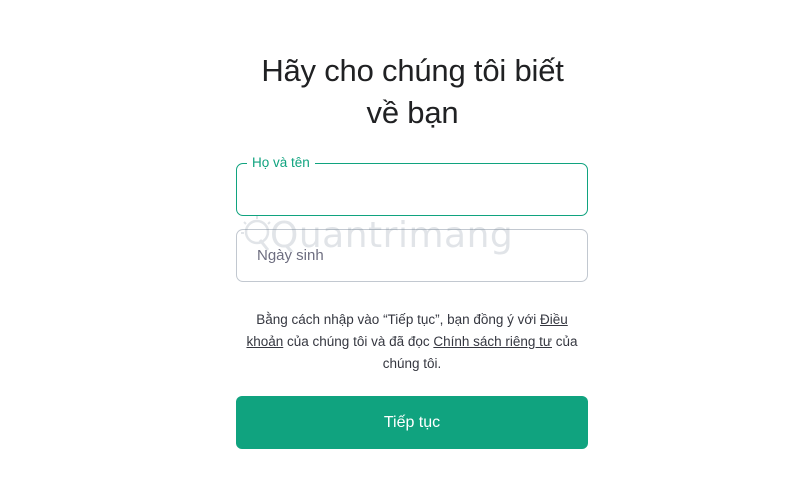 This screenshot has height=499, width=800. I want to click on birthday-field, so click(412, 255).